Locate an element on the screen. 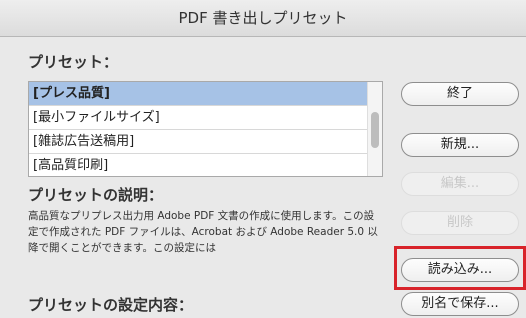 The width and height of the screenshot is (526, 318). preset-item-smallest-file-size: [最小ファイルサイズ] is located at coordinates (199, 118).